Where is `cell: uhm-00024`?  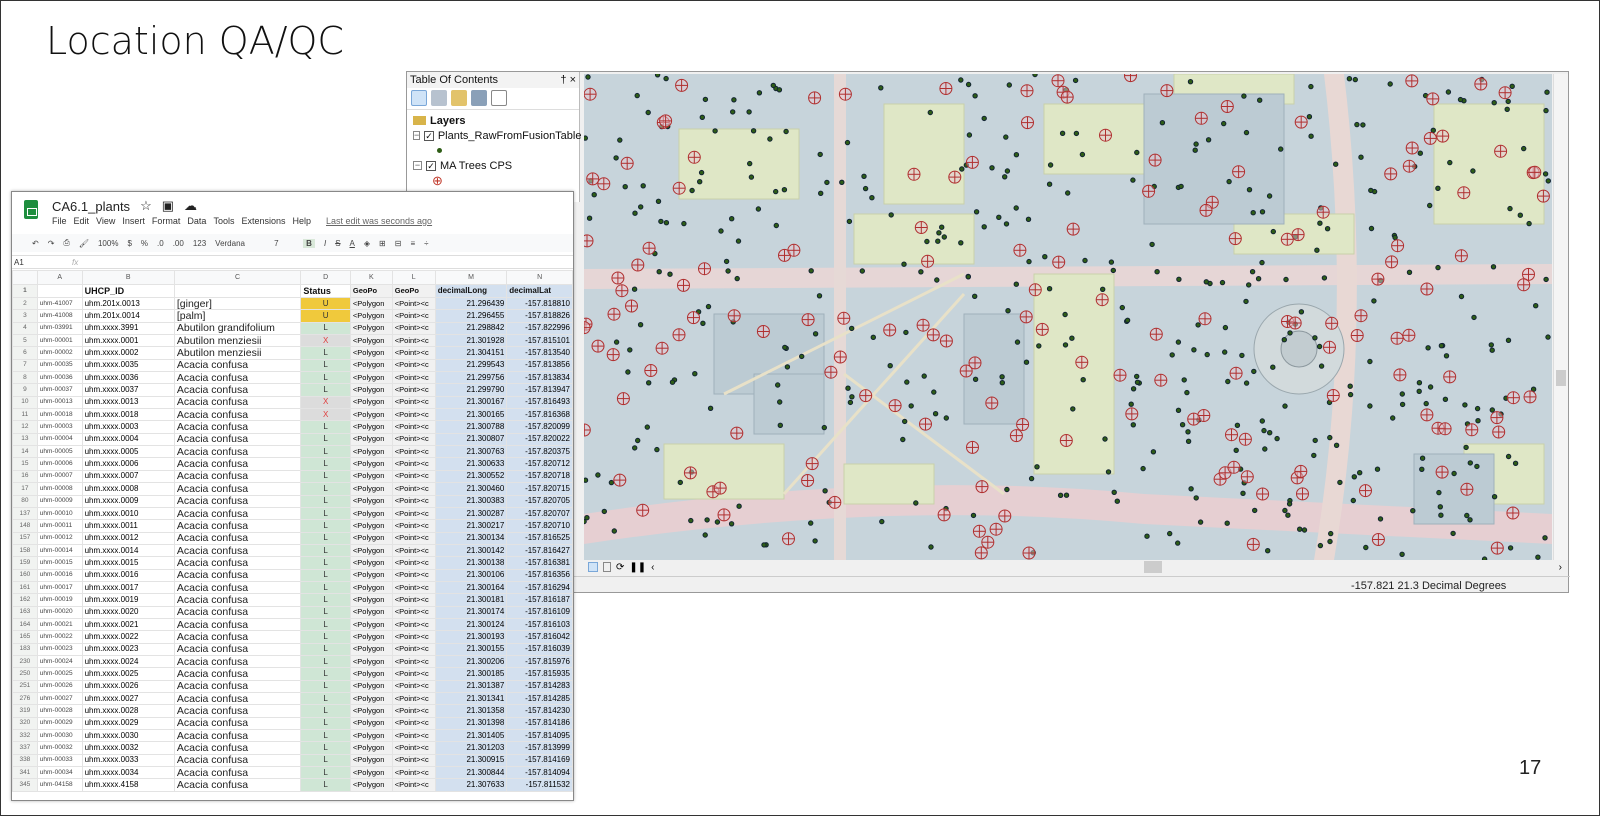 cell: uhm-00024 is located at coordinates (59, 661).